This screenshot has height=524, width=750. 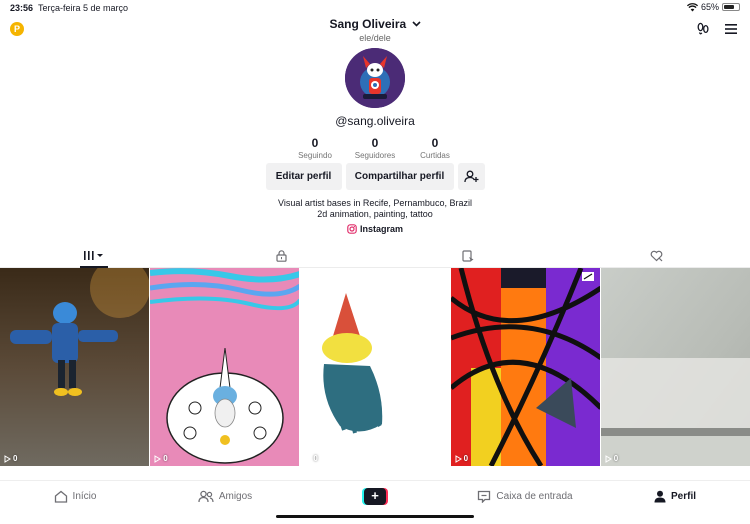 I want to click on tab-liked, so click(x=656, y=255).